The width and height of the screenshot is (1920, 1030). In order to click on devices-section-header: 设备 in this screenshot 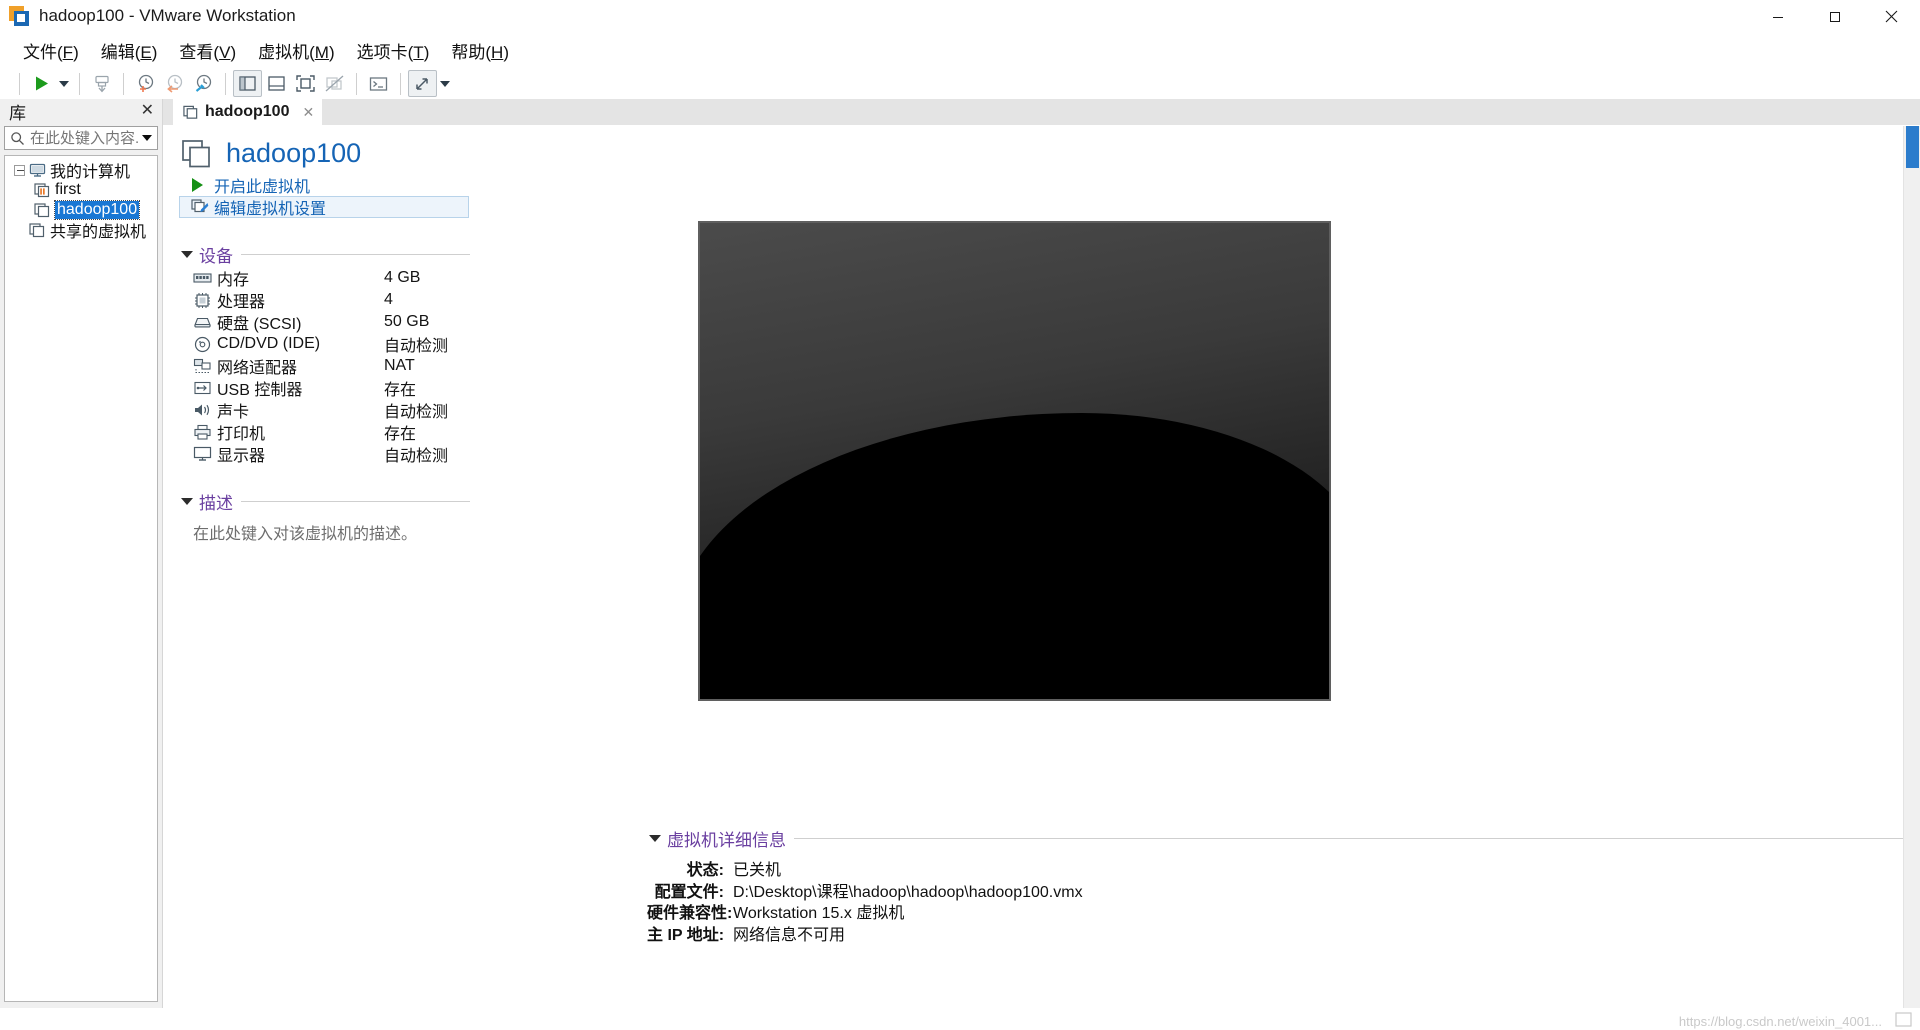, I will do `click(324, 254)`.